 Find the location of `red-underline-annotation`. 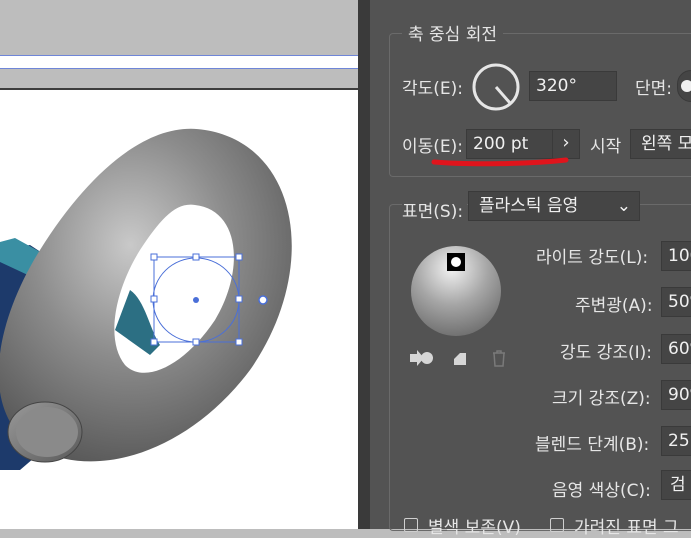

red-underline-annotation is located at coordinates (500, 162).